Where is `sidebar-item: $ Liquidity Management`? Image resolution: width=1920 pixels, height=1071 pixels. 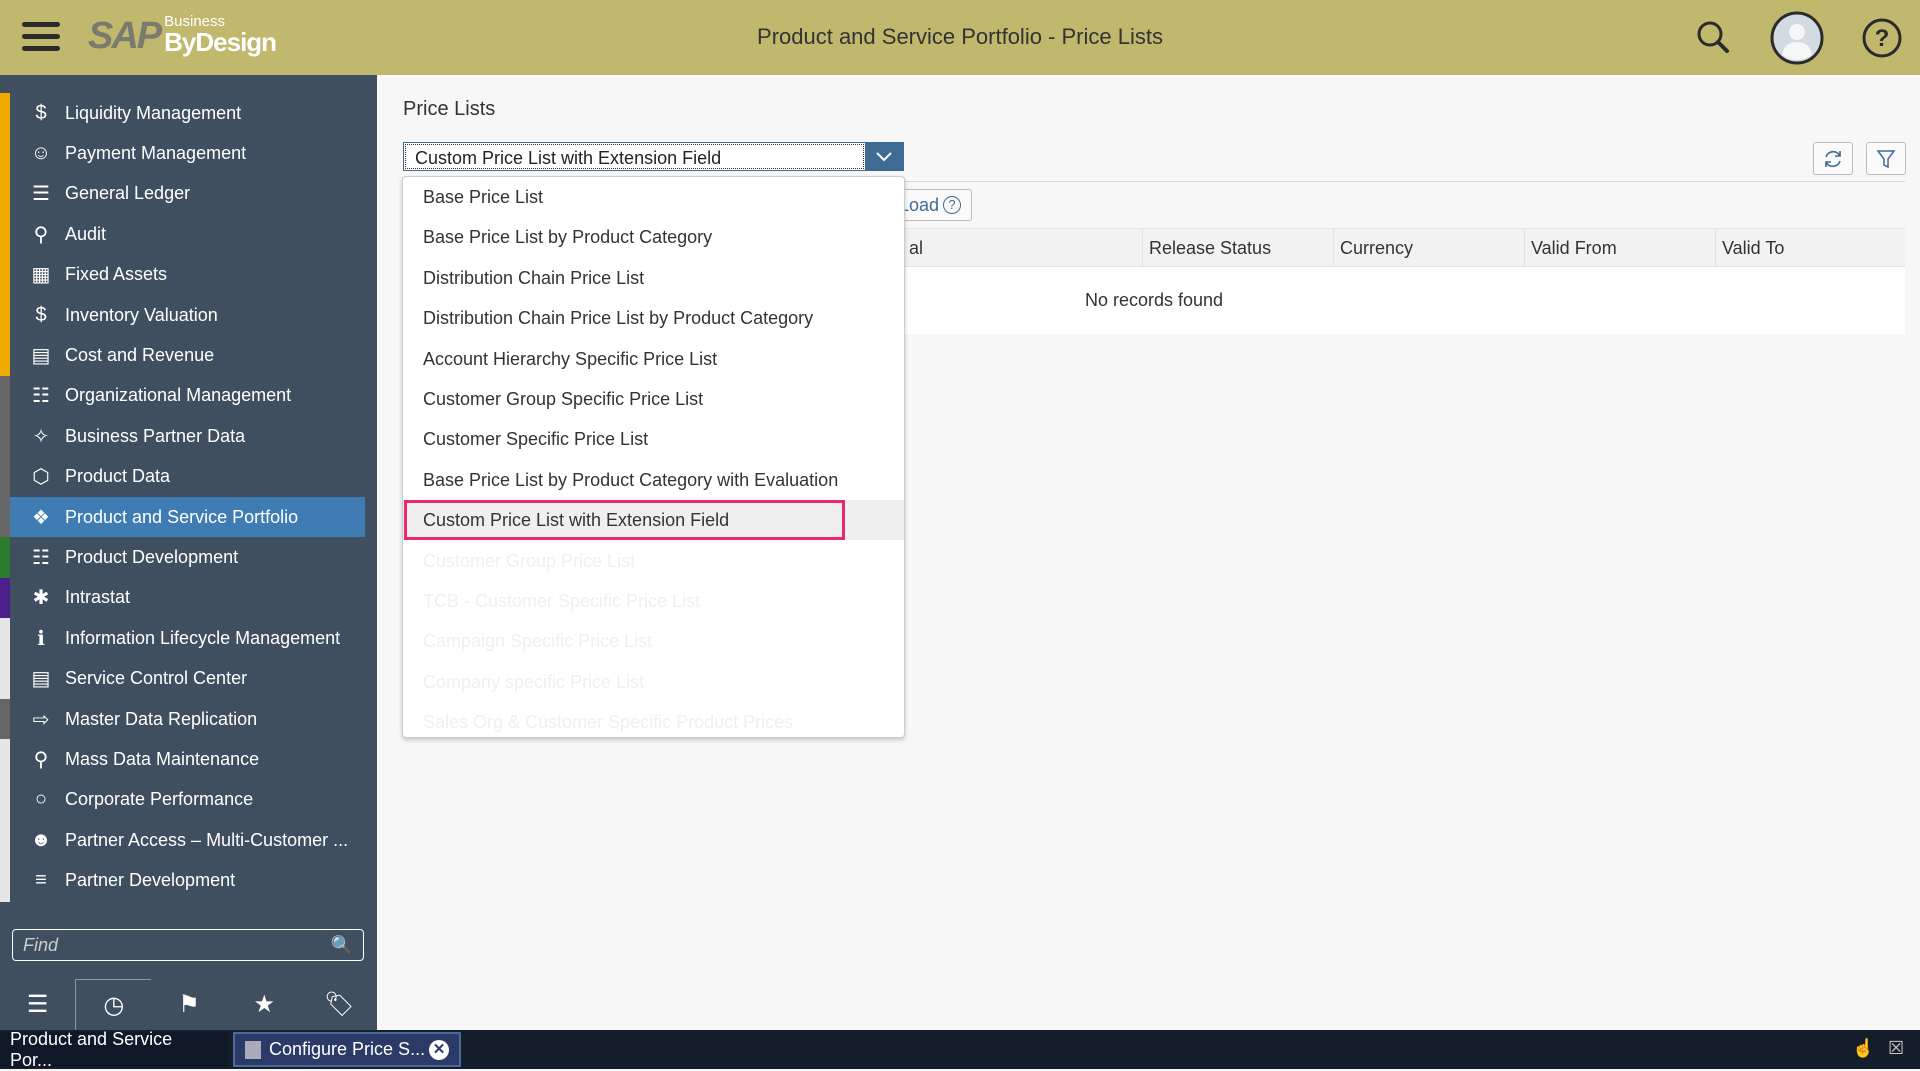
sidebar-item: $ Liquidity Management is located at coordinates (187, 113).